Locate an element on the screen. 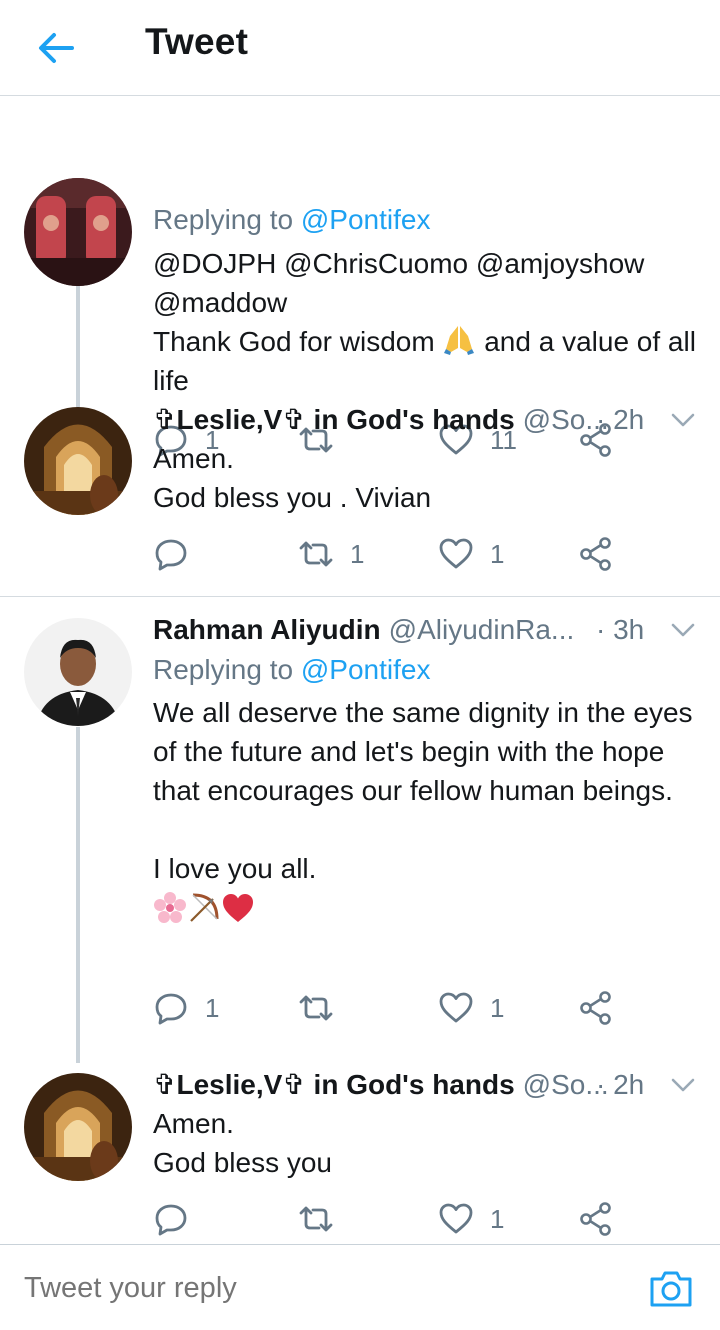  camera-button is located at coordinates (671, 1289).